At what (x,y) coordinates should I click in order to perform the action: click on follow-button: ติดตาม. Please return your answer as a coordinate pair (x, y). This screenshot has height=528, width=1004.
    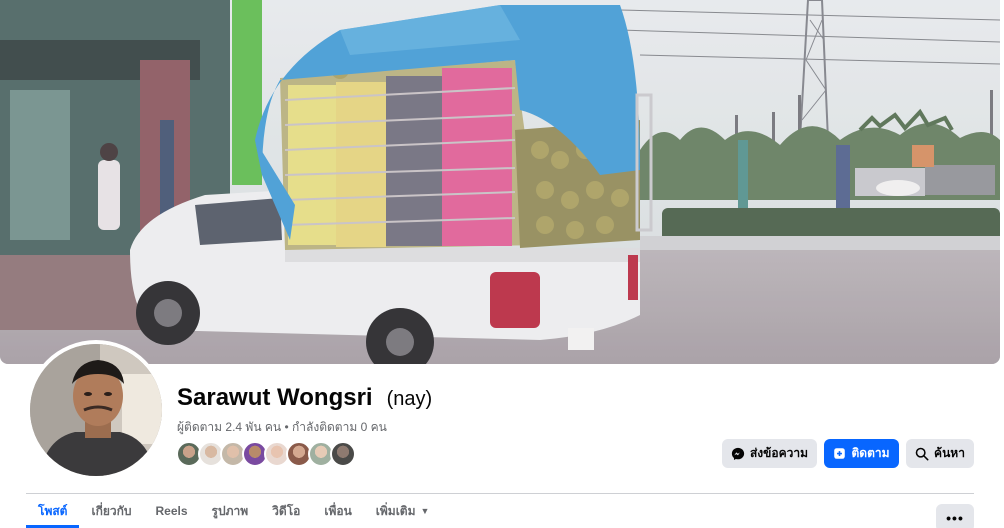
    Looking at the image, I should click on (861, 453).